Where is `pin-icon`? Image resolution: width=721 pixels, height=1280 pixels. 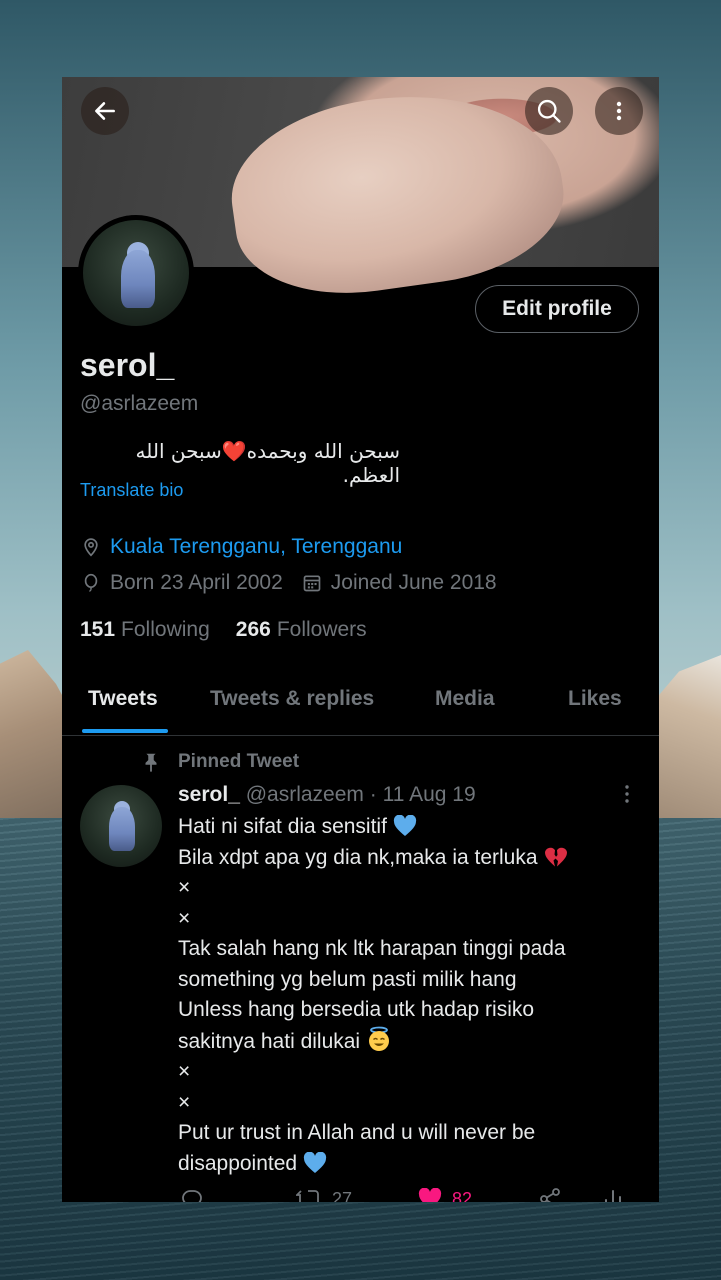 pin-icon is located at coordinates (151, 762).